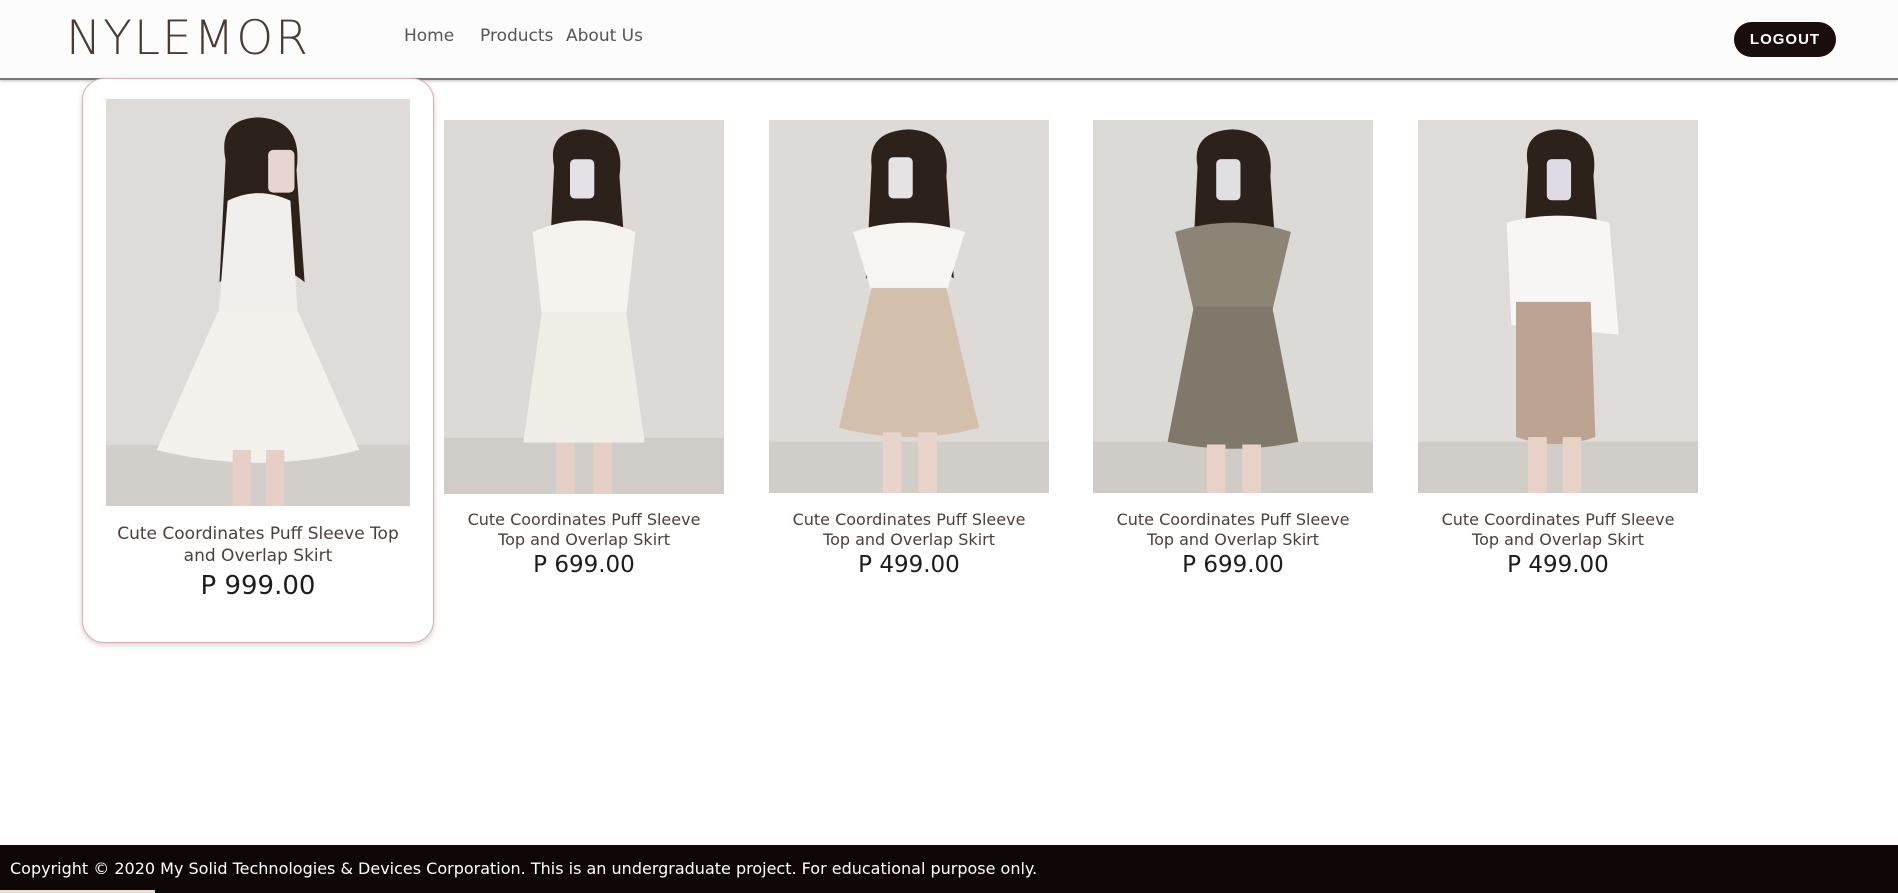 This screenshot has width=1898, height=893. What do you see at coordinates (516, 36) in the screenshot?
I see `nav-products: Products` at bounding box center [516, 36].